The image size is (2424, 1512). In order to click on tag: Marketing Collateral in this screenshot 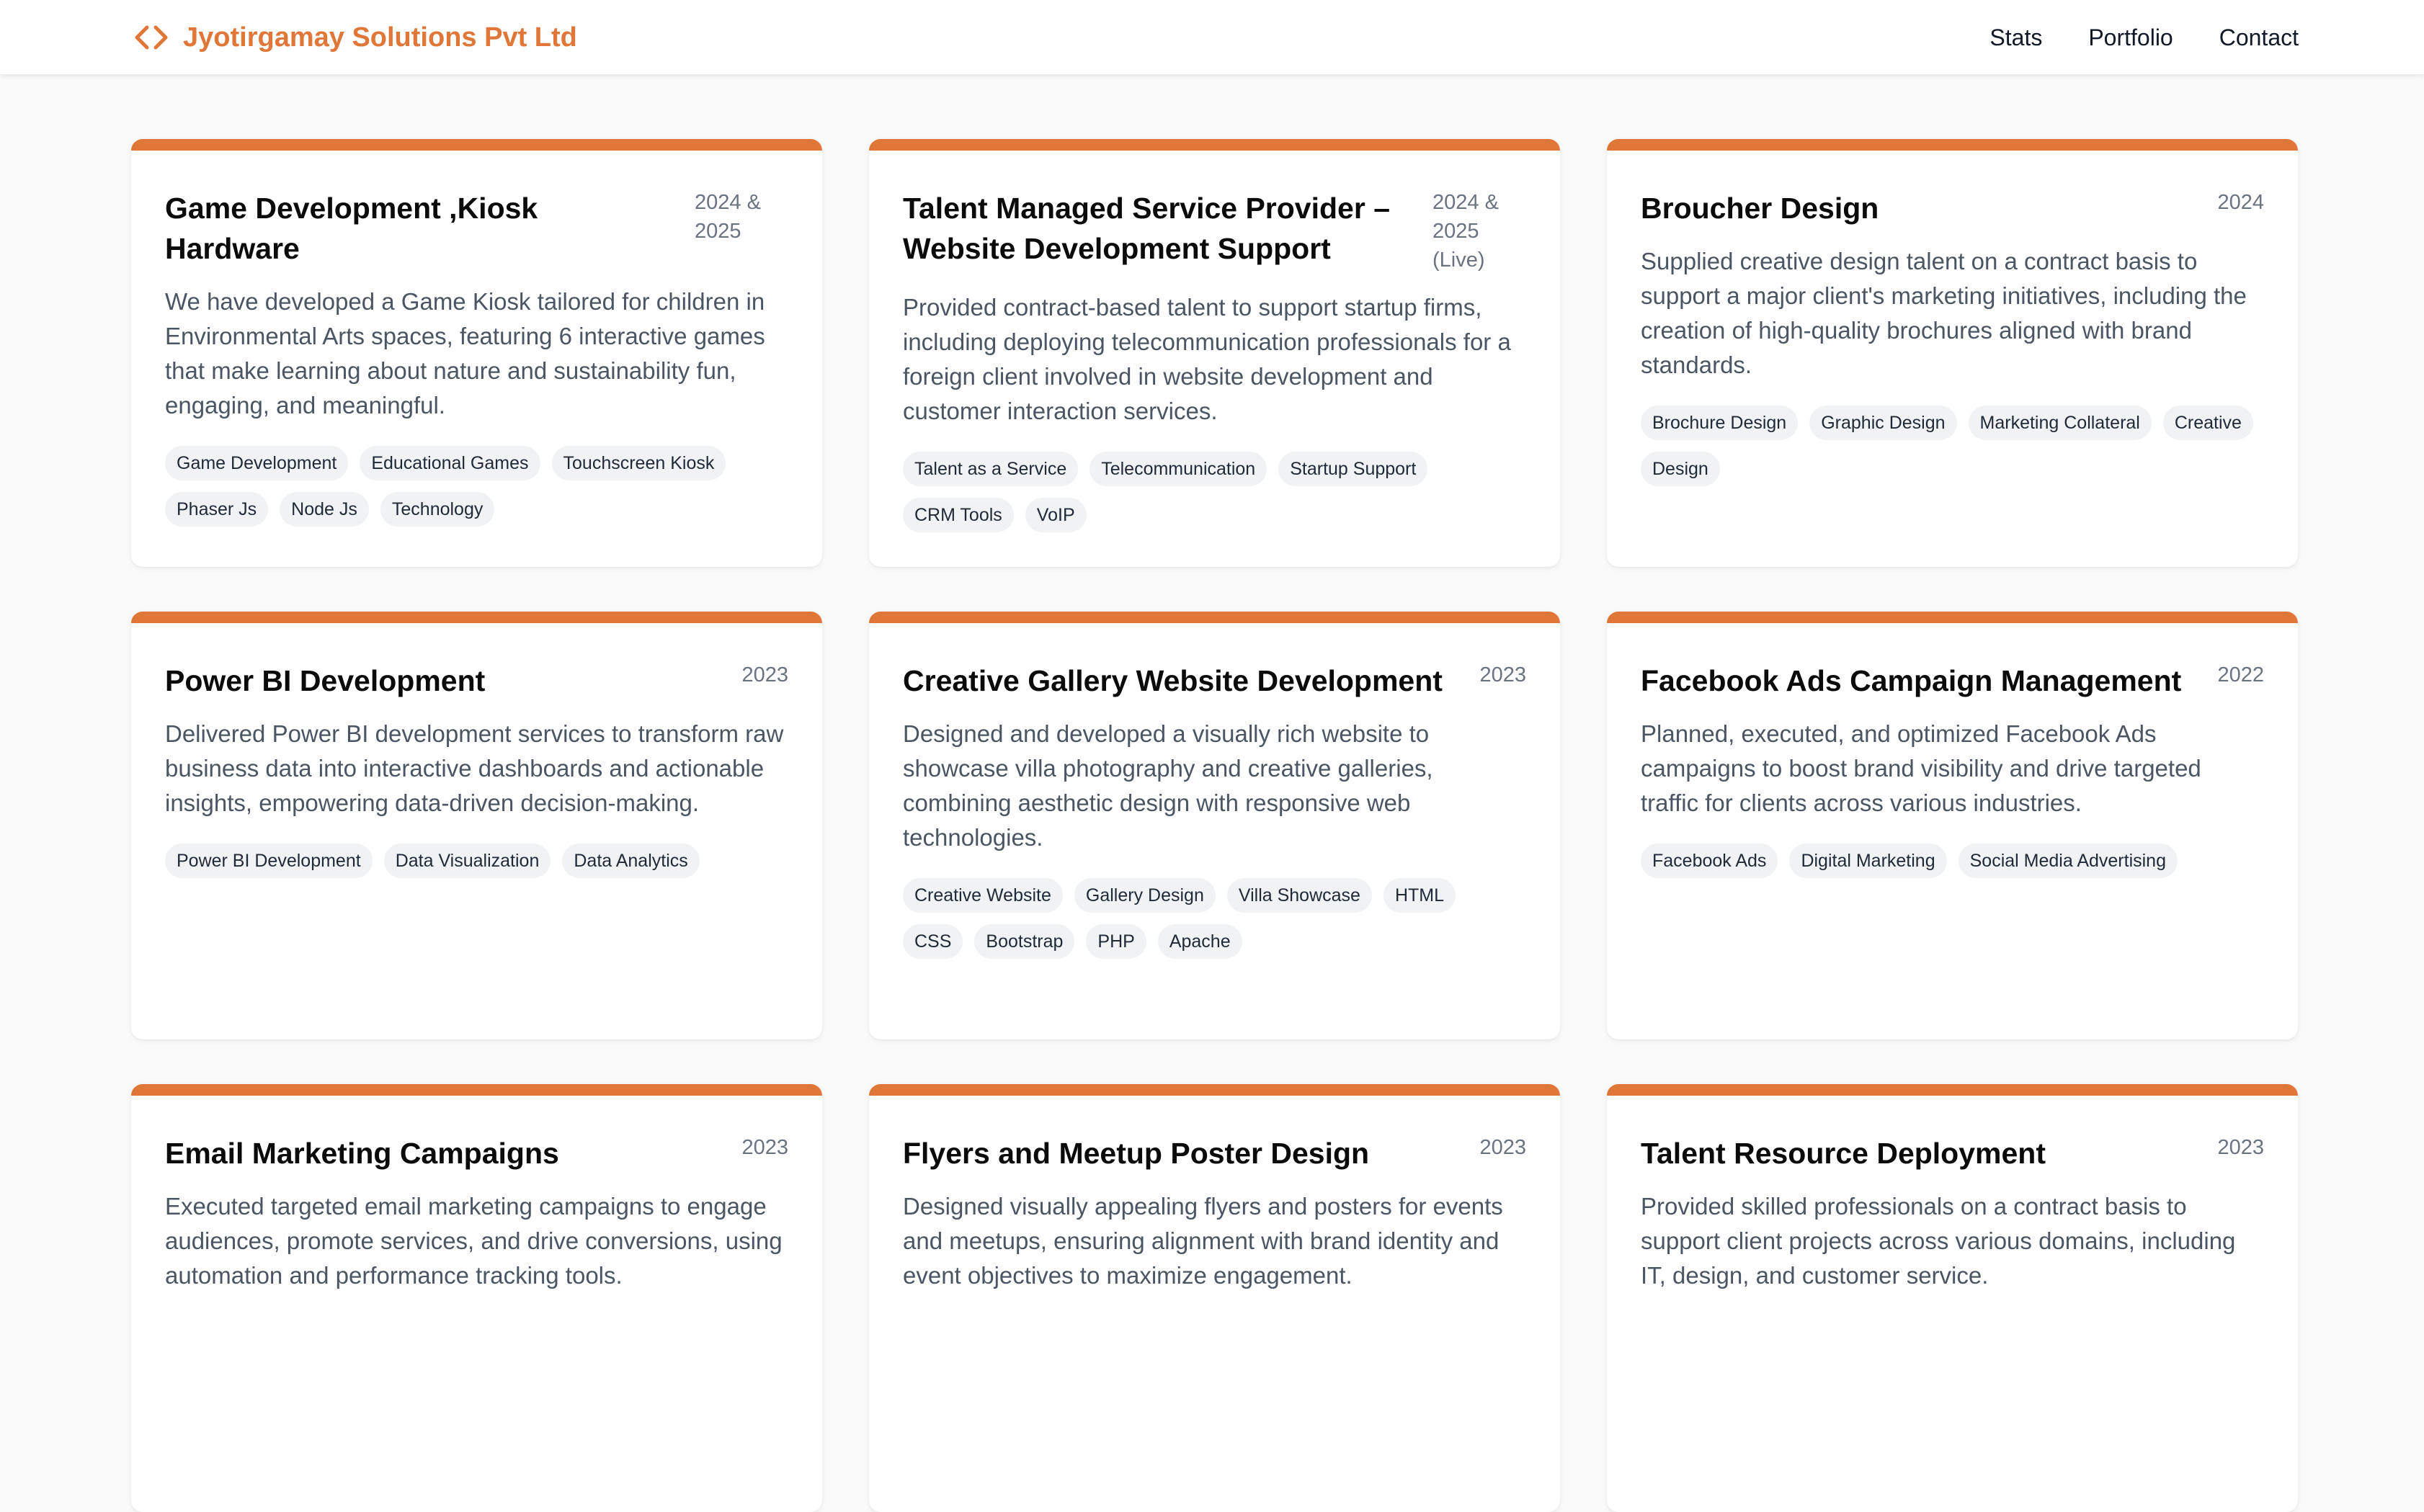, I will do `click(2060, 423)`.